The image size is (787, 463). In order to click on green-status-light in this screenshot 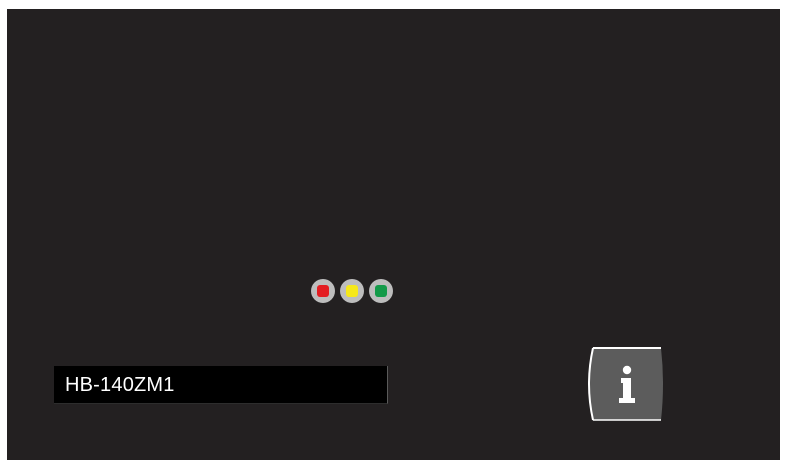, I will do `click(381, 291)`.